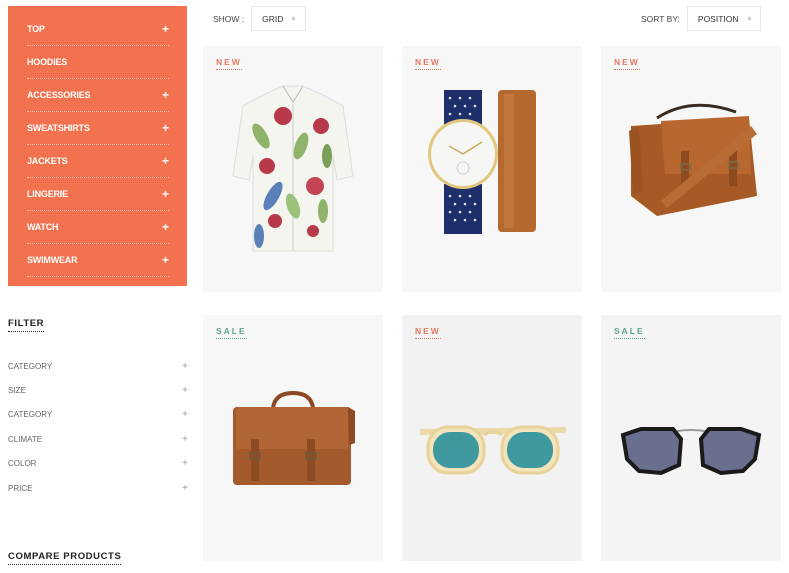  What do you see at coordinates (493, 450) in the screenshot?
I see `teal-sunglasses-image` at bounding box center [493, 450].